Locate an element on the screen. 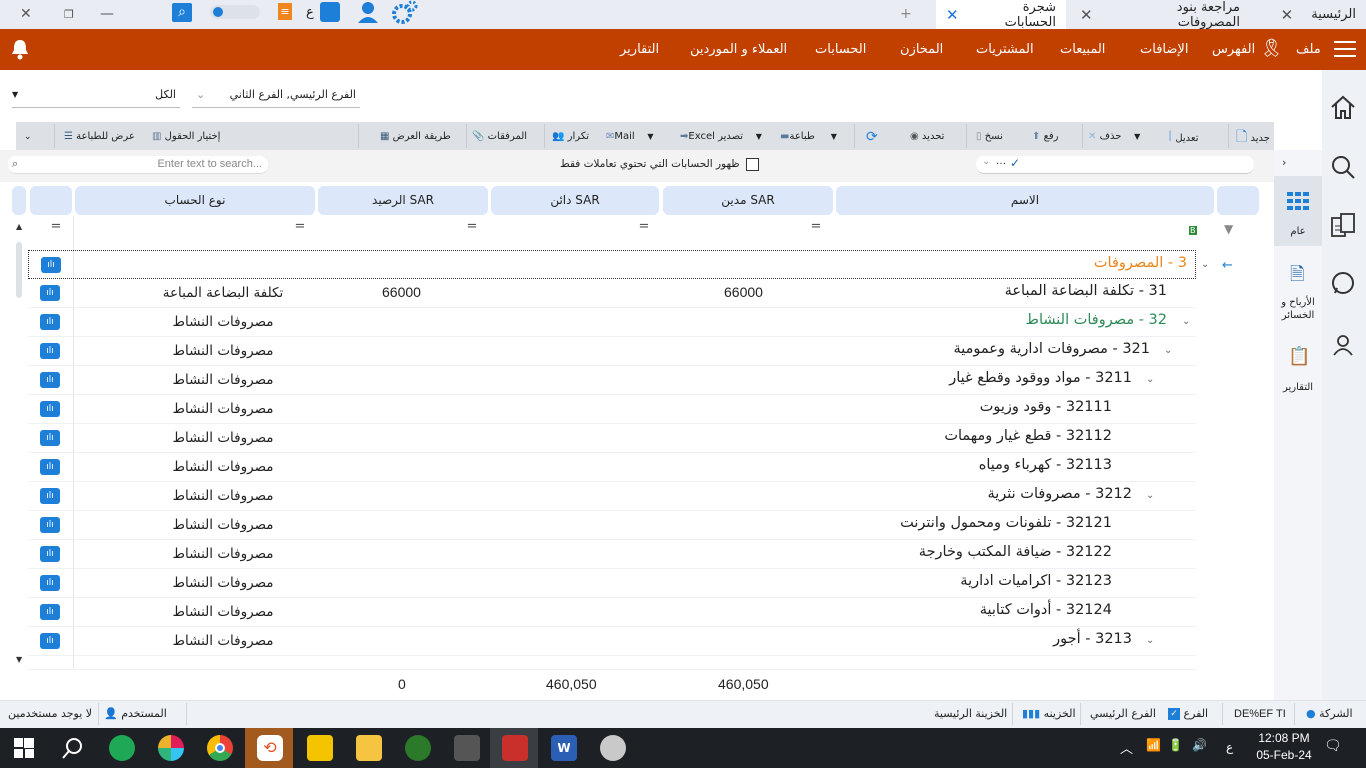  input-language-indicator: ع is located at coordinates (1229, 747).